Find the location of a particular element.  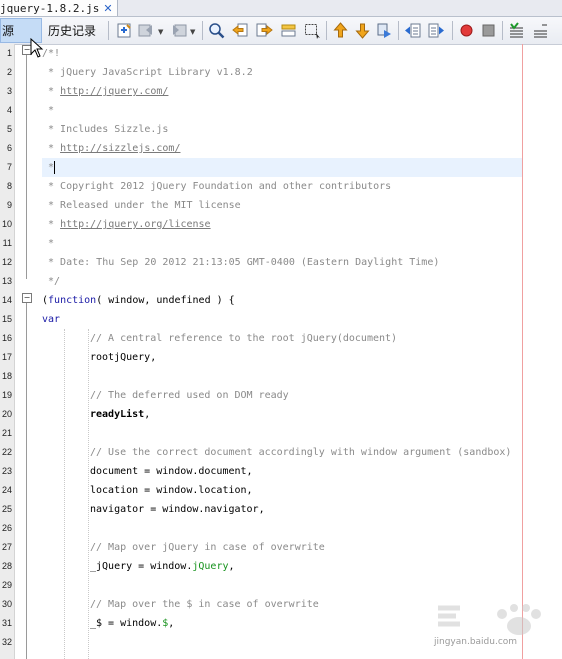

line-number: 10 is located at coordinates (6, 224).